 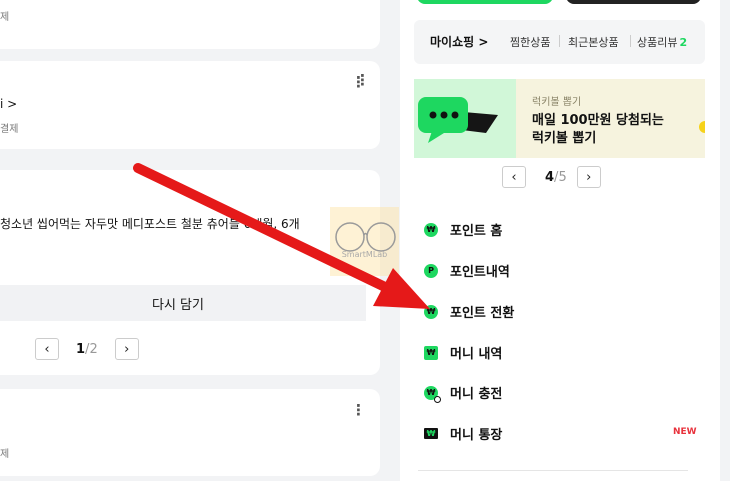 I want to click on tab-reviews: 상품리뷰 2, so click(x=662, y=42).